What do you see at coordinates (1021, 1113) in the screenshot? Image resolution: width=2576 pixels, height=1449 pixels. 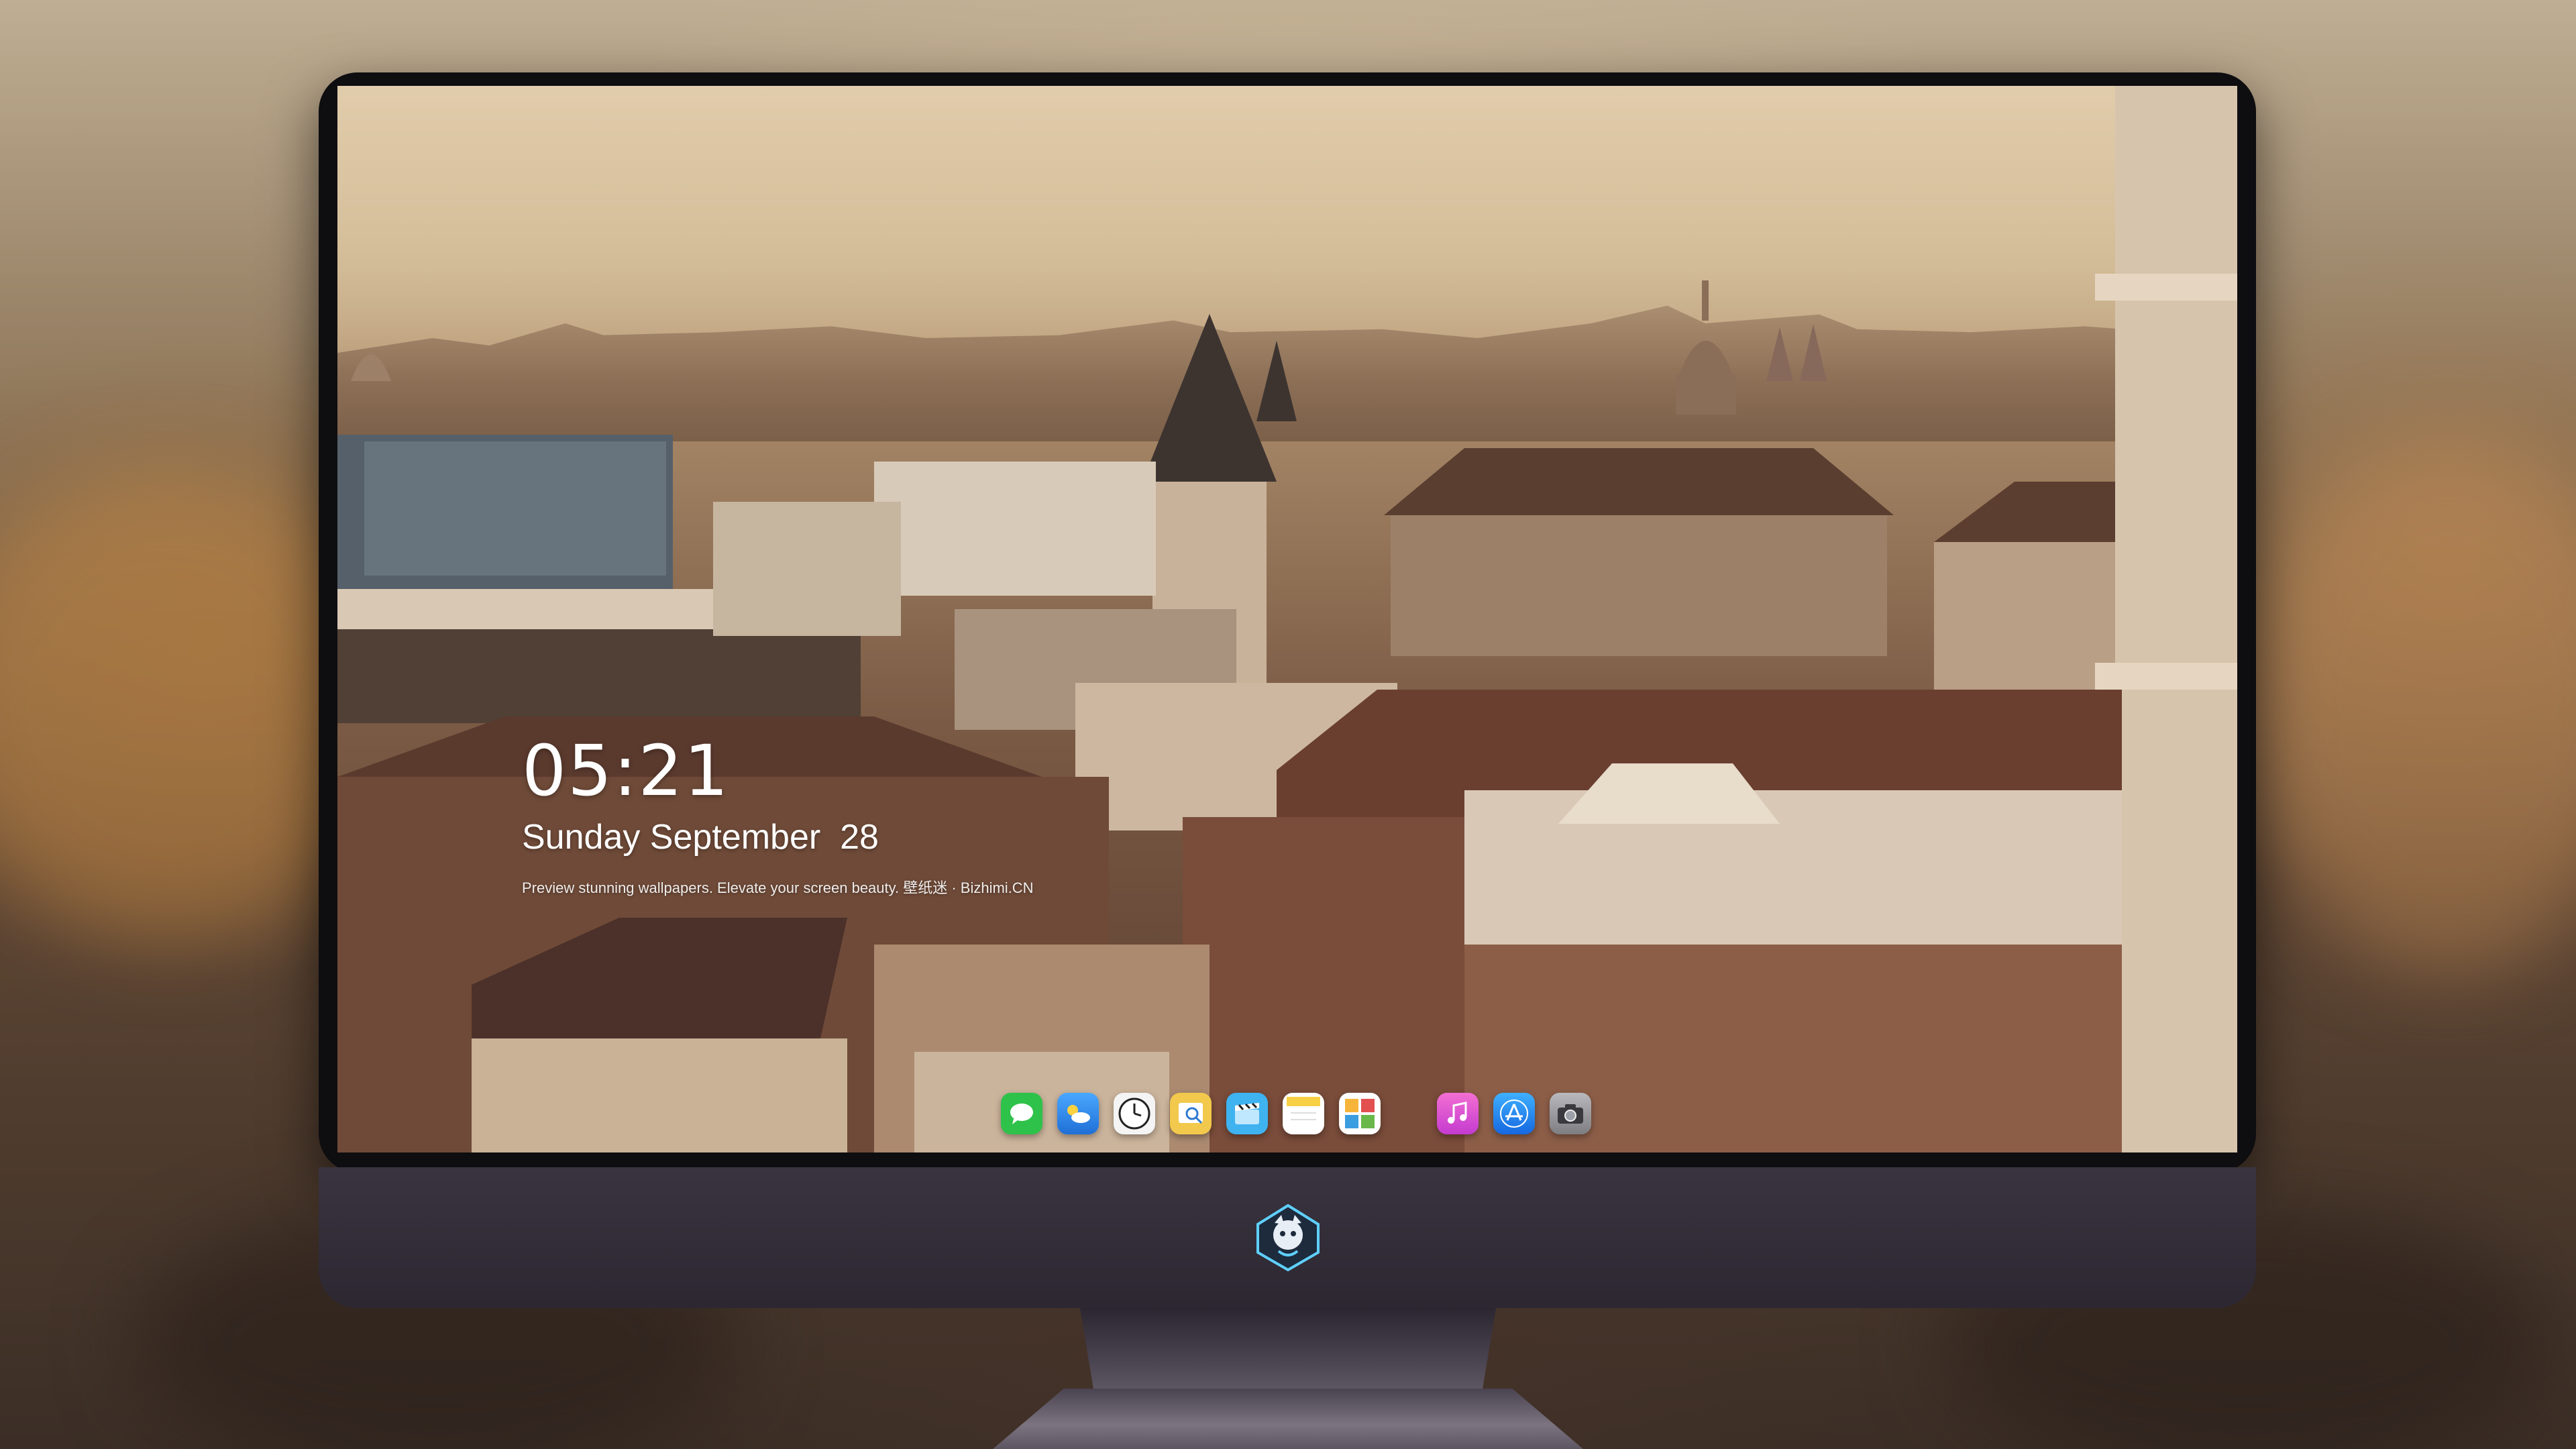 I see `messages-icon` at bounding box center [1021, 1113].